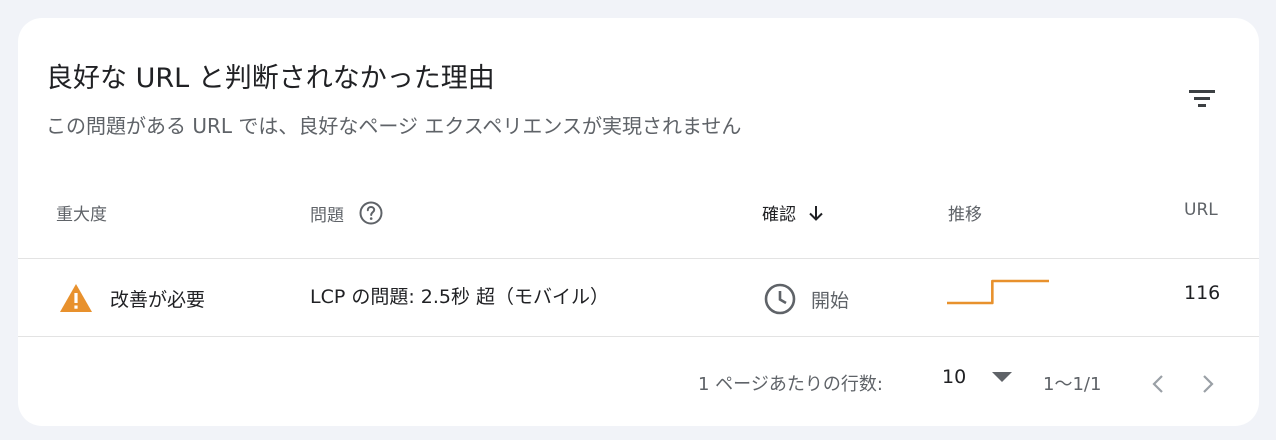 Image resolution: width=1276 pixels, height=440 pixels. What do you see at coordinates (76, 298) in the screenshot?
I see `warning-icon` at bounding box center [76, 298].